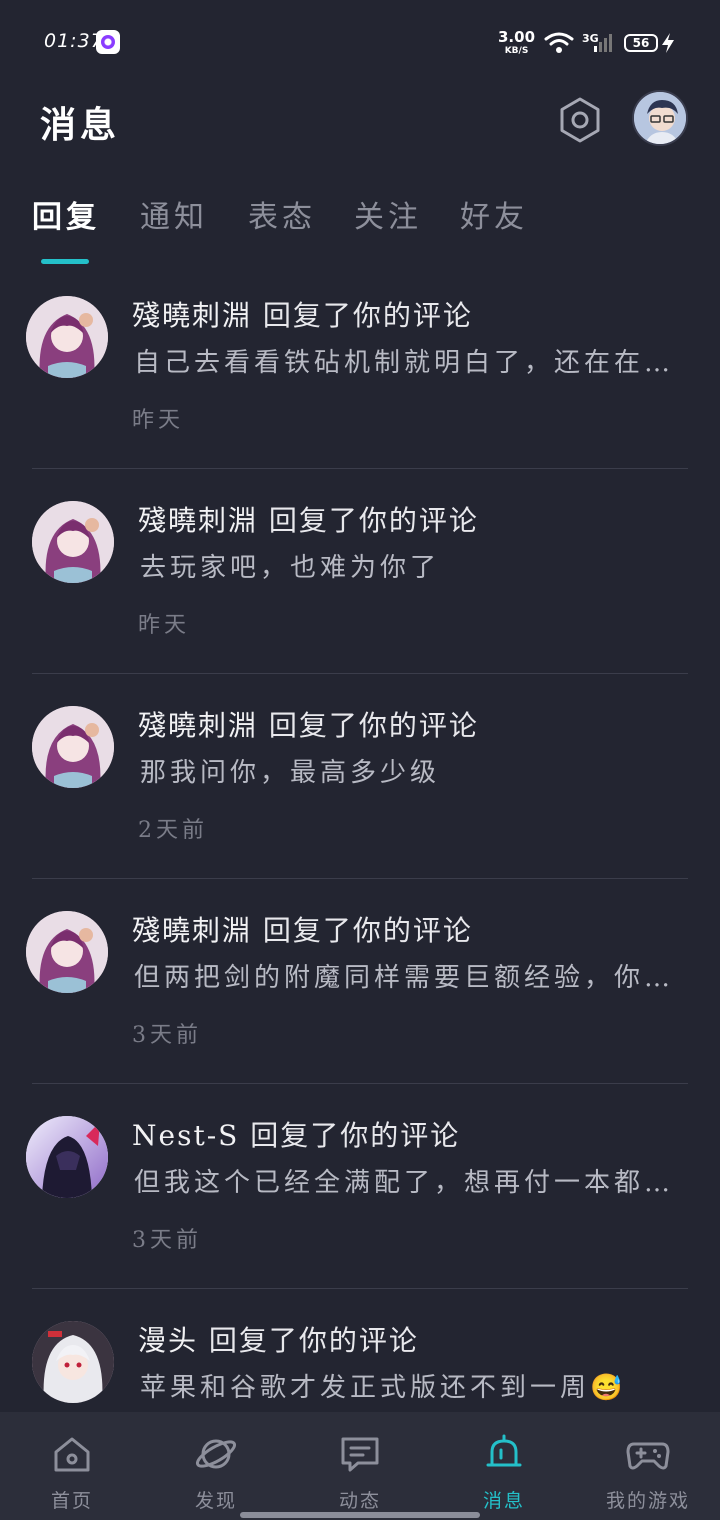 This screenshot has width=720, height=1520. Describe the element at coordinates (360, 999) in the screenshot. I see `list-item: 殘曉刺淵 回复了你的评论 但两把剑的附魔同样需要巨额经验，你知道吗 3天前` at that location.